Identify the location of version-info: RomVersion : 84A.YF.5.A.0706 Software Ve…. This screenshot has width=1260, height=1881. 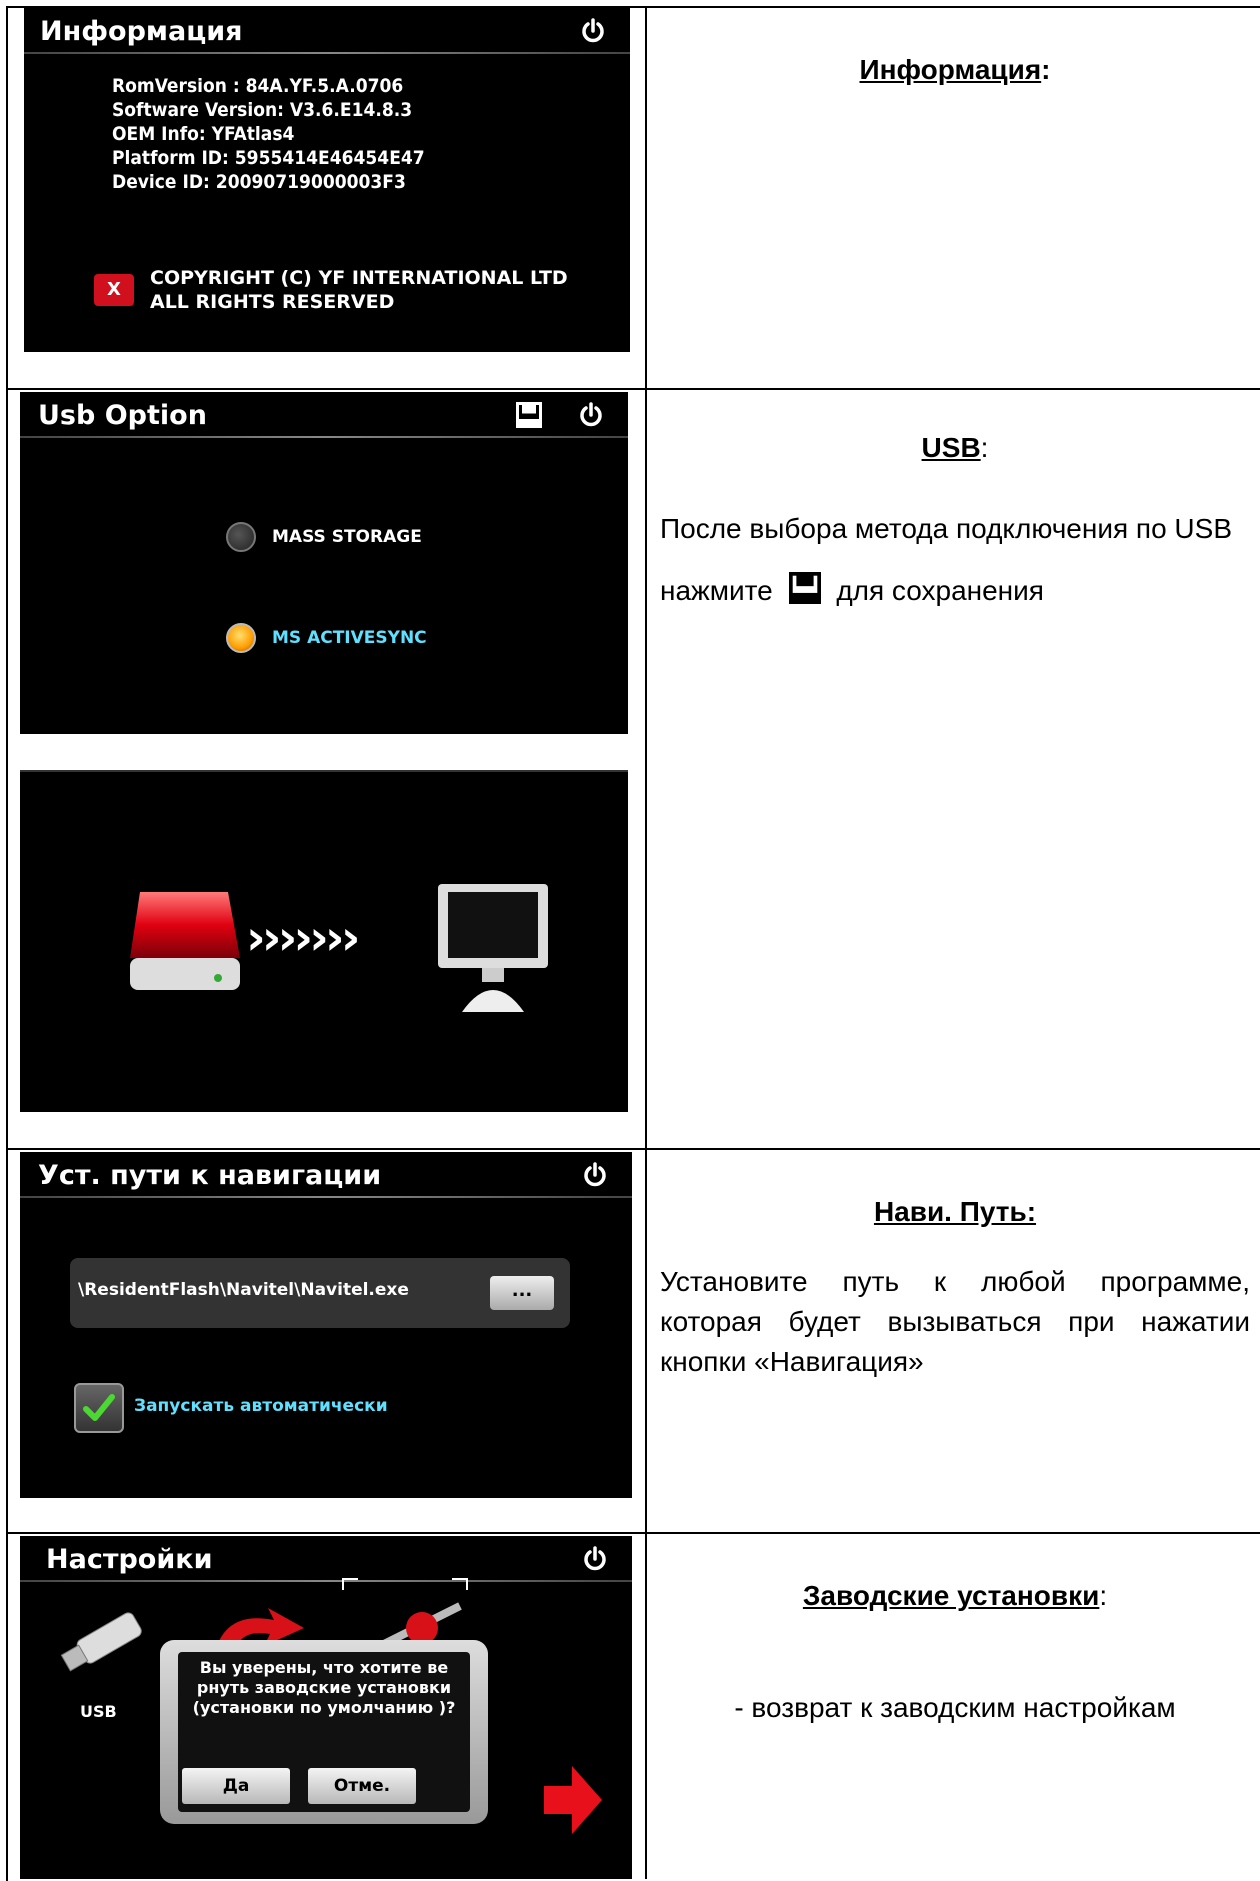
(268, 134).